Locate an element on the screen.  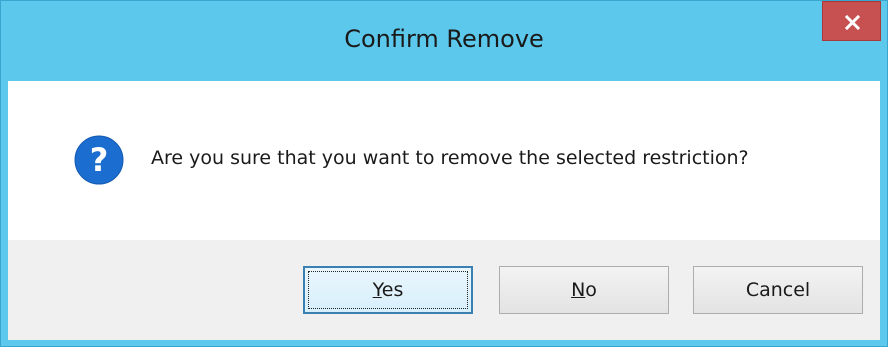
cancel-button: Cancel is located at coordinates (778, 290).